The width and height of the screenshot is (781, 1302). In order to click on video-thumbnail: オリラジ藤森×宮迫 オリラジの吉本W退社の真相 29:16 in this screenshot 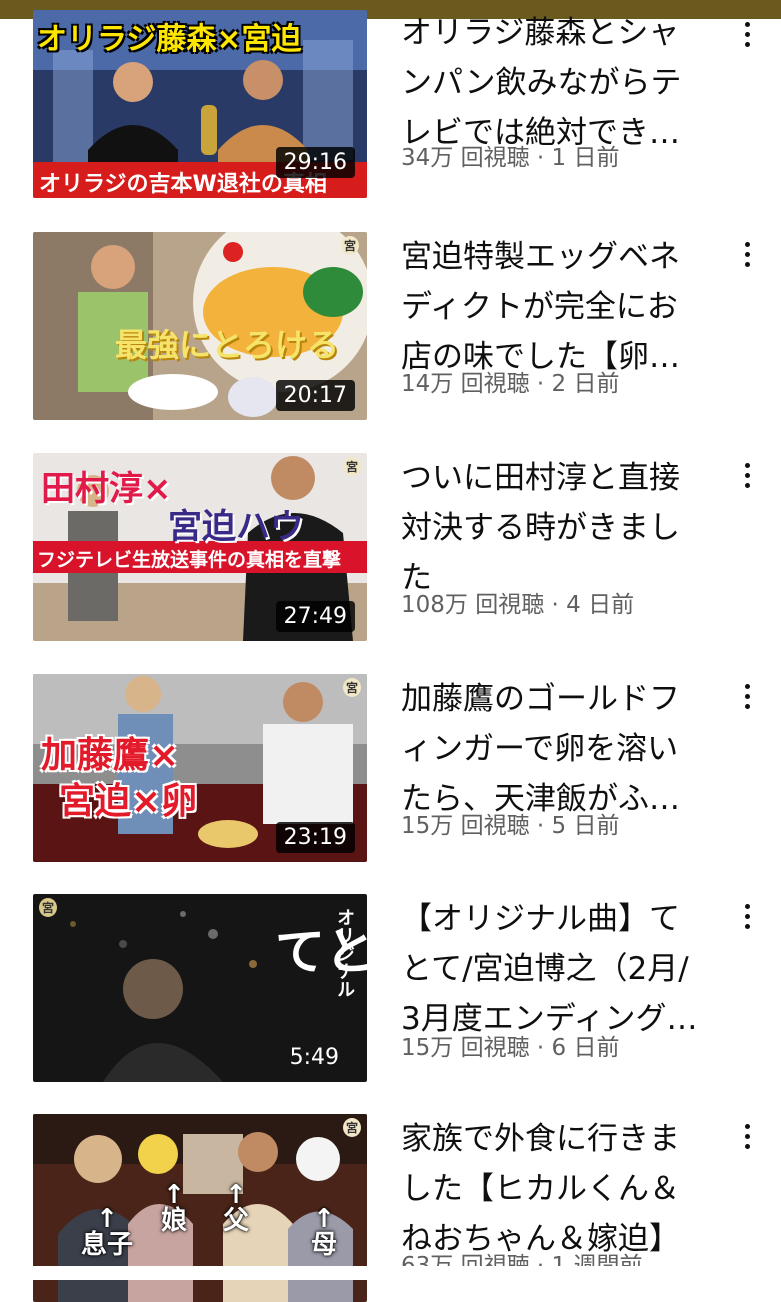, I will do `click(200, 104)`.